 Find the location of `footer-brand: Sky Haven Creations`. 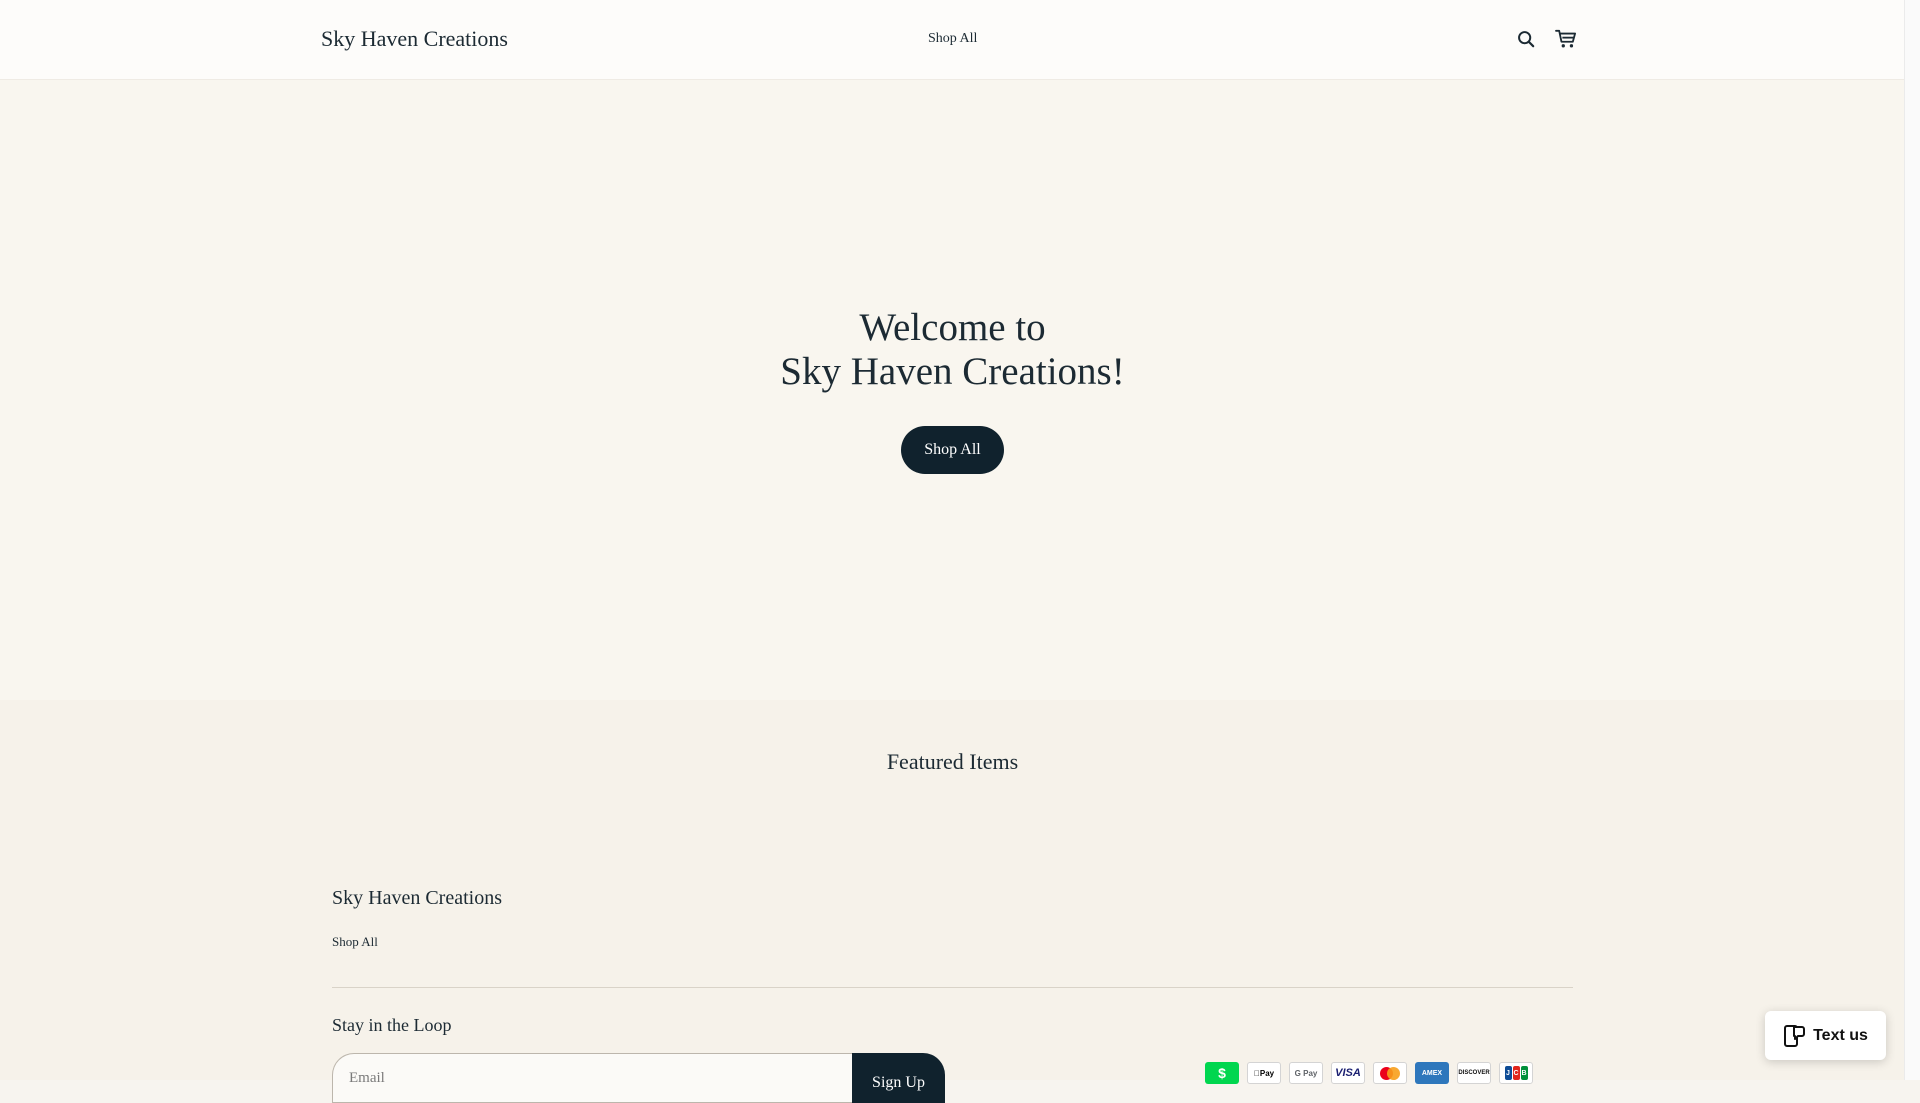

footer-brand: Sky Haven Creations is located at coordinates (417, 898).